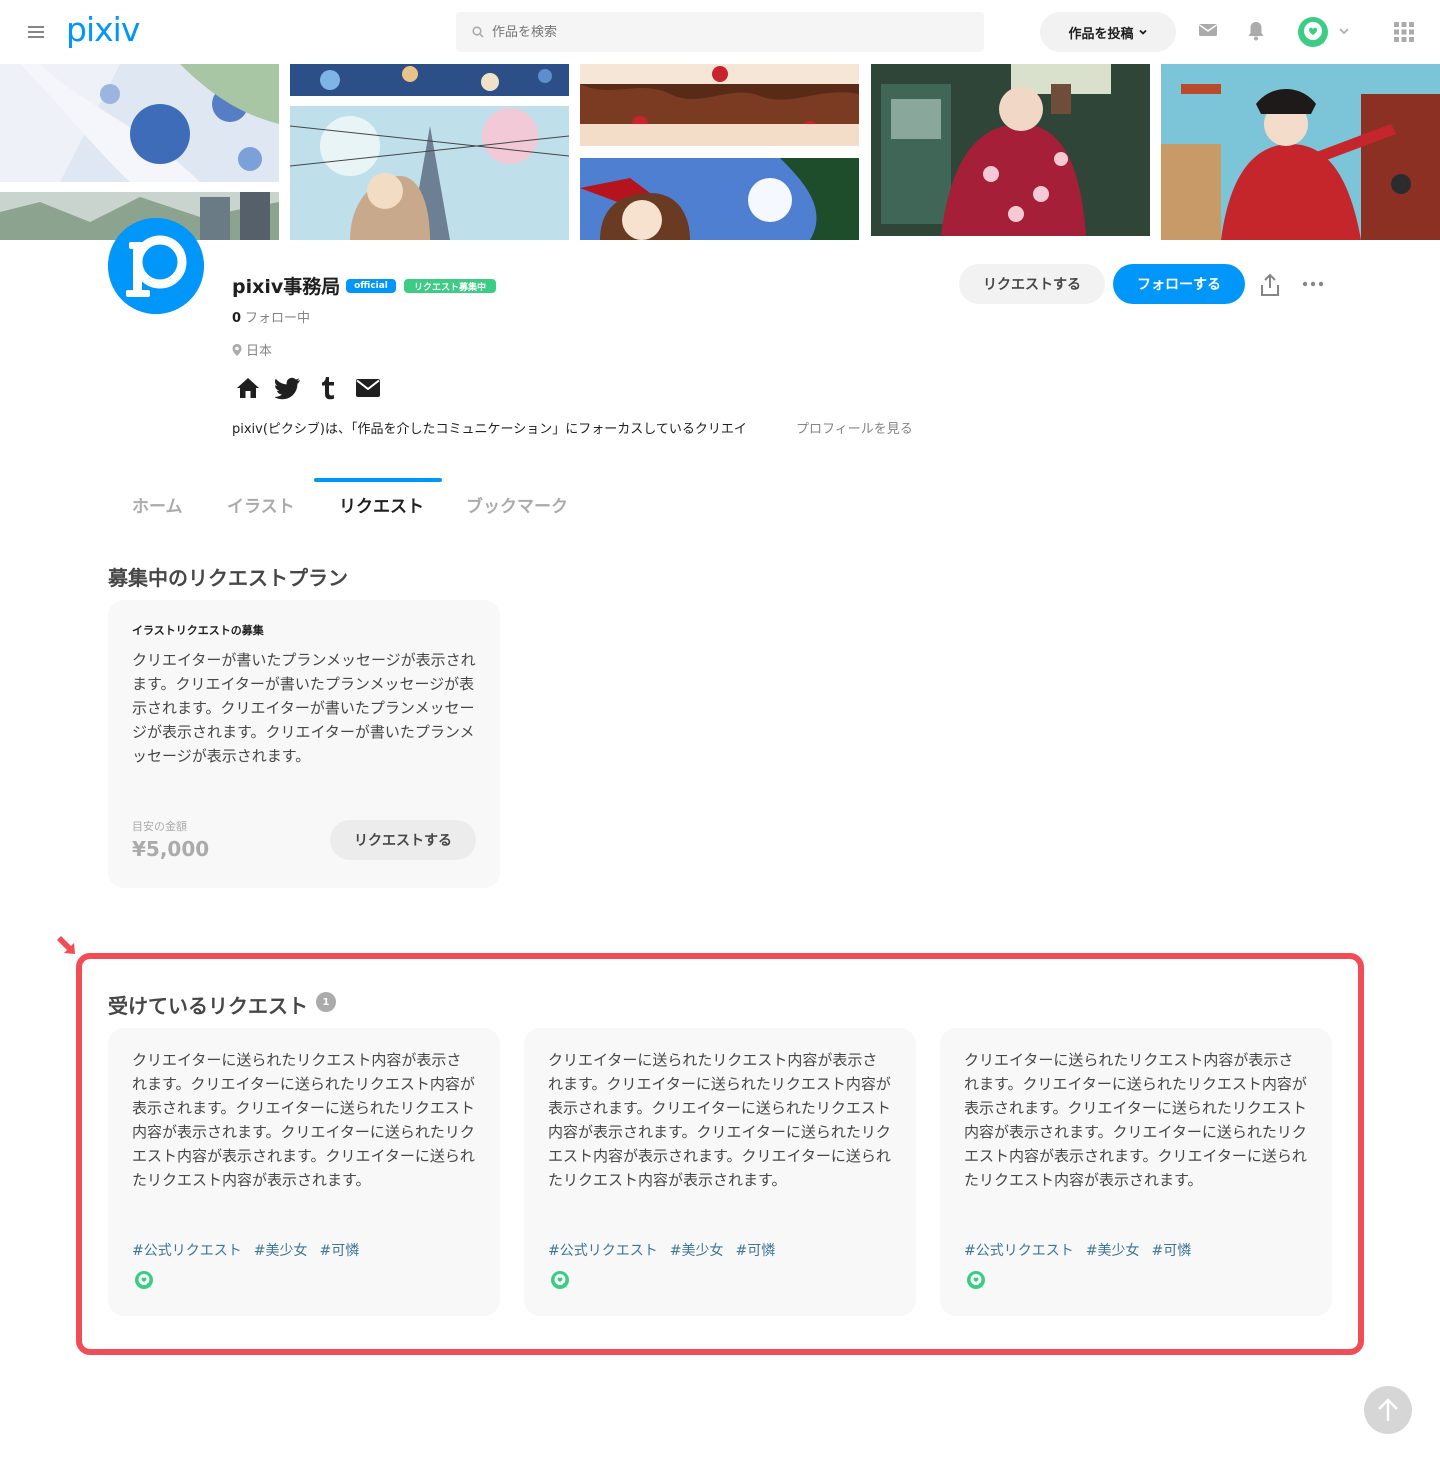  What do you see at coordinates (208, 1006) in the screenshot?
I see `received-requests-title: 受けているリクエスト` at bounding box center [208, 1006].